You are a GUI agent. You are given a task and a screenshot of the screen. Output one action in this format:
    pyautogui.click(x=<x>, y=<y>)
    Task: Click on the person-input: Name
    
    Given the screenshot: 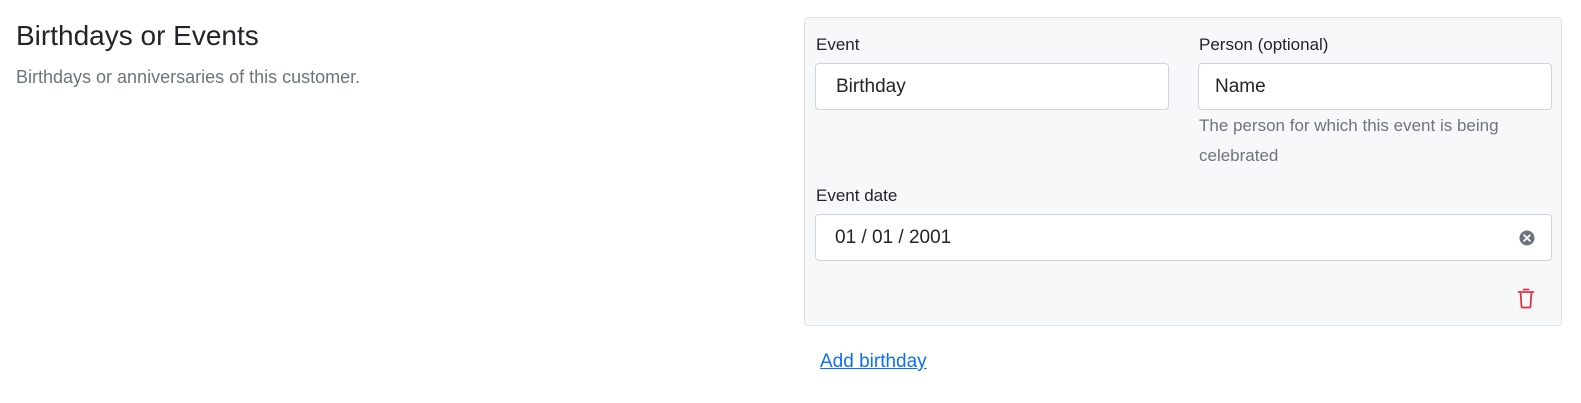 What is the action you would take?
    pyautogui.click(x=1375, y=86)
    